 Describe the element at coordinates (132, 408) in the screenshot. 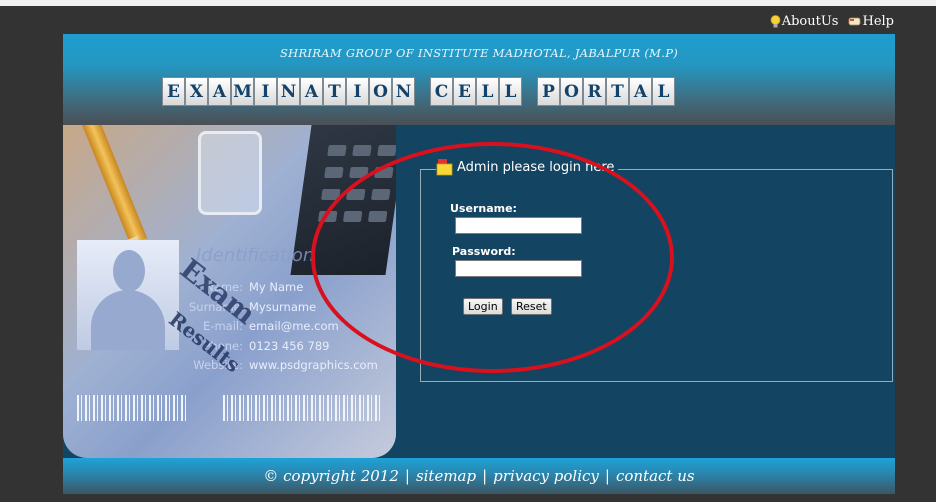

I see `barcode-left` at that location.